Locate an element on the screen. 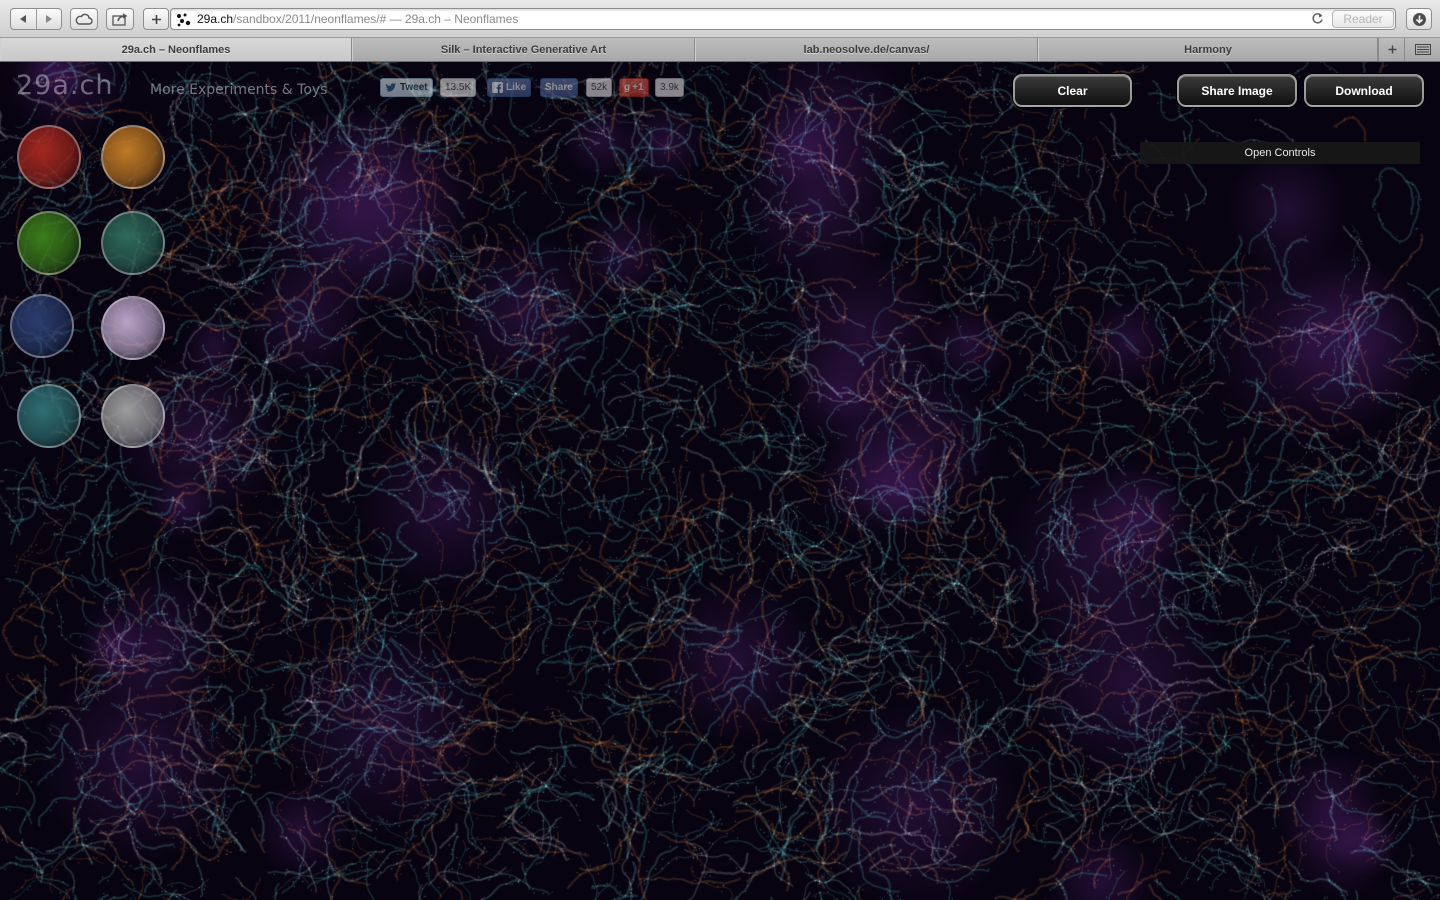 This screenshot has height=900, width=1440. twitter-bird-icon is located at coordinates (391, 87).